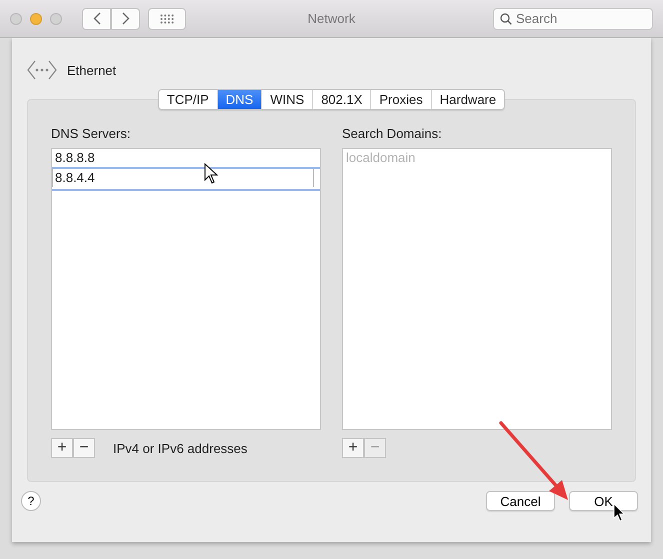 This screenshot has width=663, height=559. I want to click on back-button, so click(96, 19).